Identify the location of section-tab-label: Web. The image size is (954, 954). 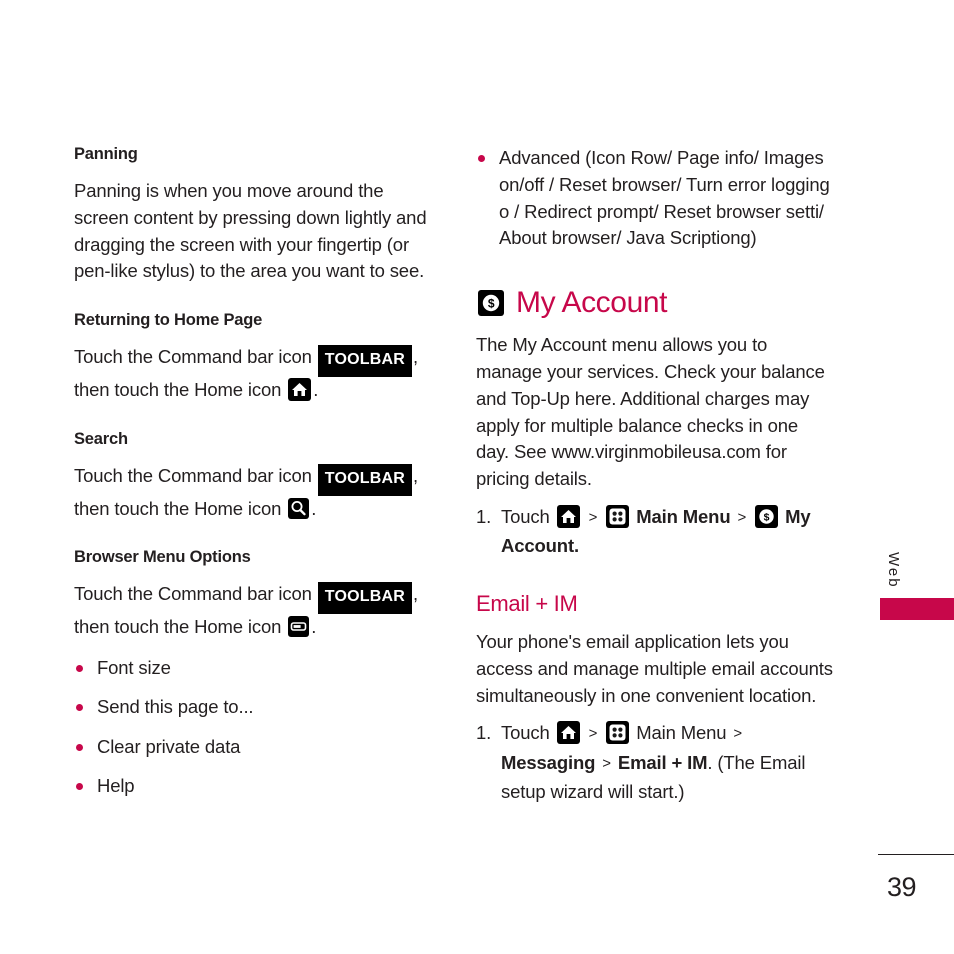
(893, 570).